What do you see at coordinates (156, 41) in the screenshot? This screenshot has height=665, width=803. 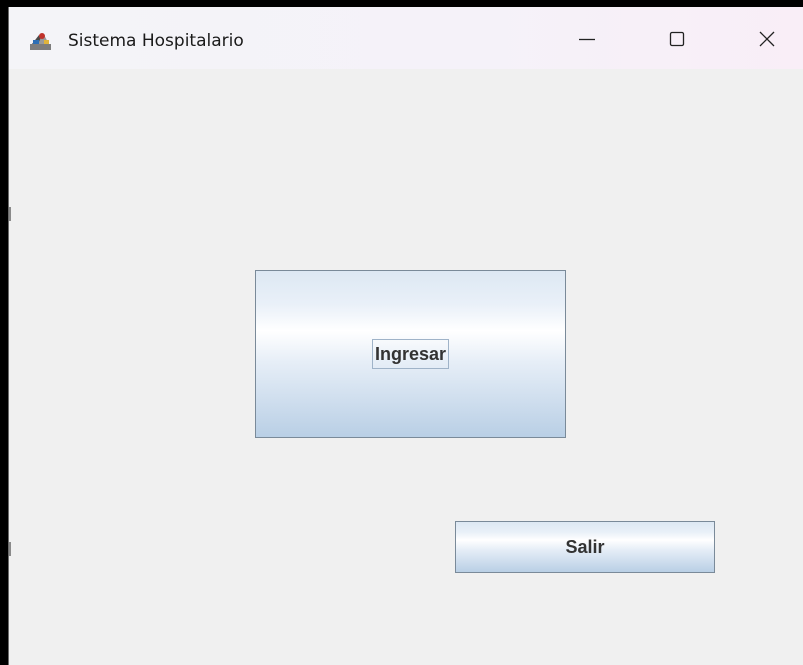 I see `window-title: Sistema Hospitalario` at bounding box center [156, 41].